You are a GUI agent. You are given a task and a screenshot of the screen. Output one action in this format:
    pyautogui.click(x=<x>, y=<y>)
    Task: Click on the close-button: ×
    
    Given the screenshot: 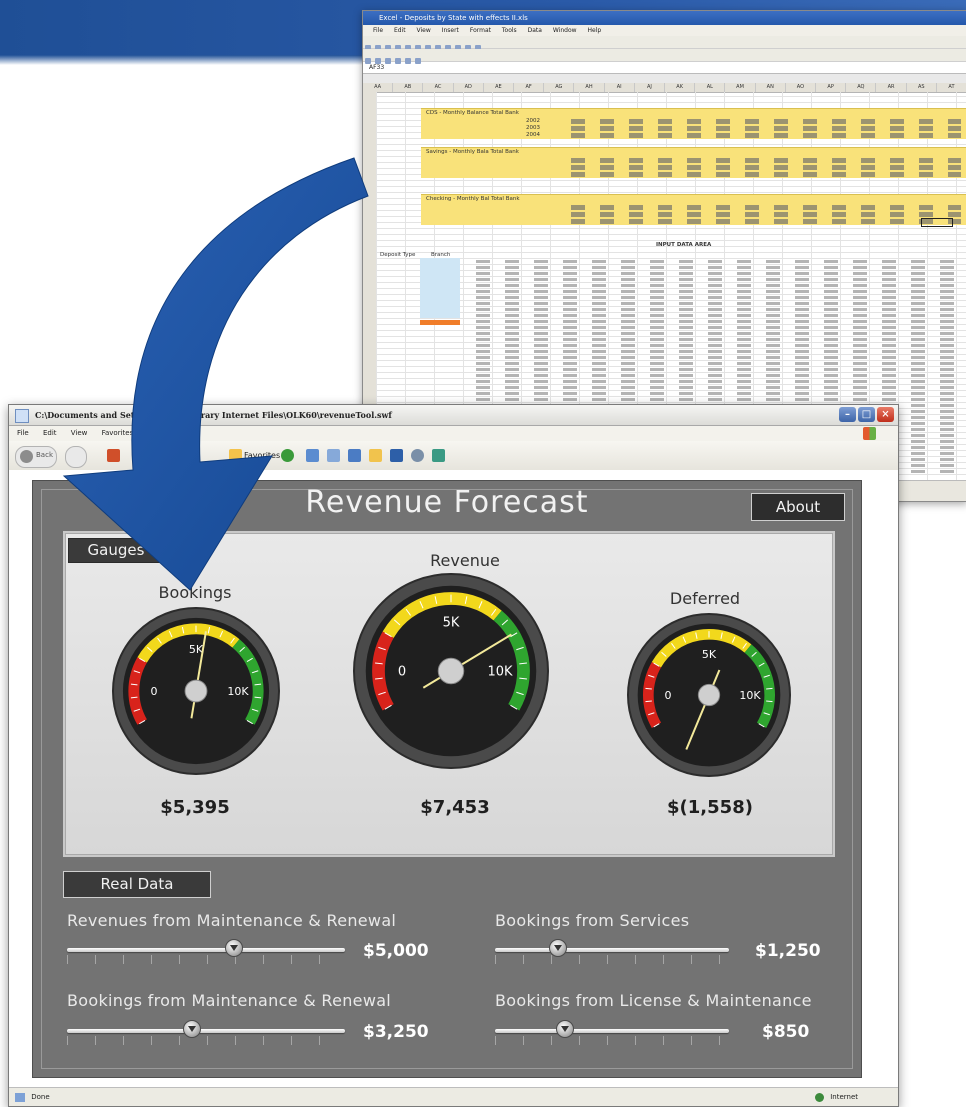 What is the action you would take?
    pyautogui.click(x=885, y=414)
    